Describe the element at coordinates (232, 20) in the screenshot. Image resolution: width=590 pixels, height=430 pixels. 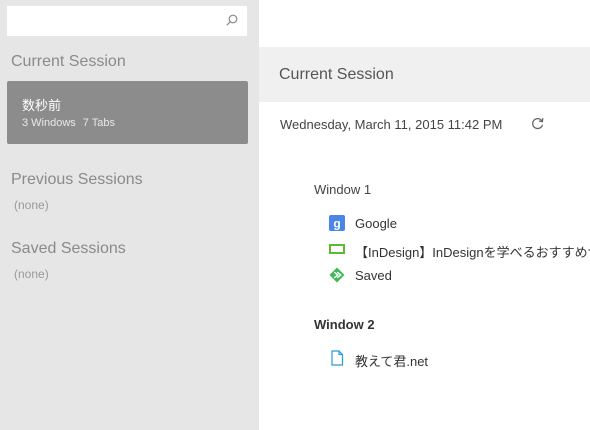
I see `search-icon` at that location.